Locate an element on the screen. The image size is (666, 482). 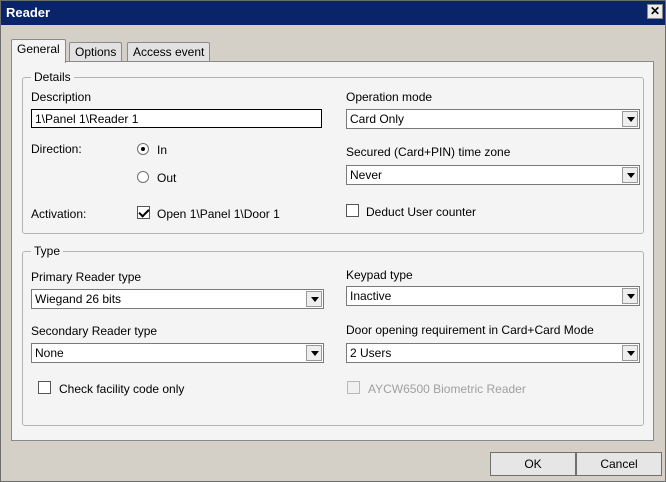
direction-in-label: In is located at coordinates (162, 150).